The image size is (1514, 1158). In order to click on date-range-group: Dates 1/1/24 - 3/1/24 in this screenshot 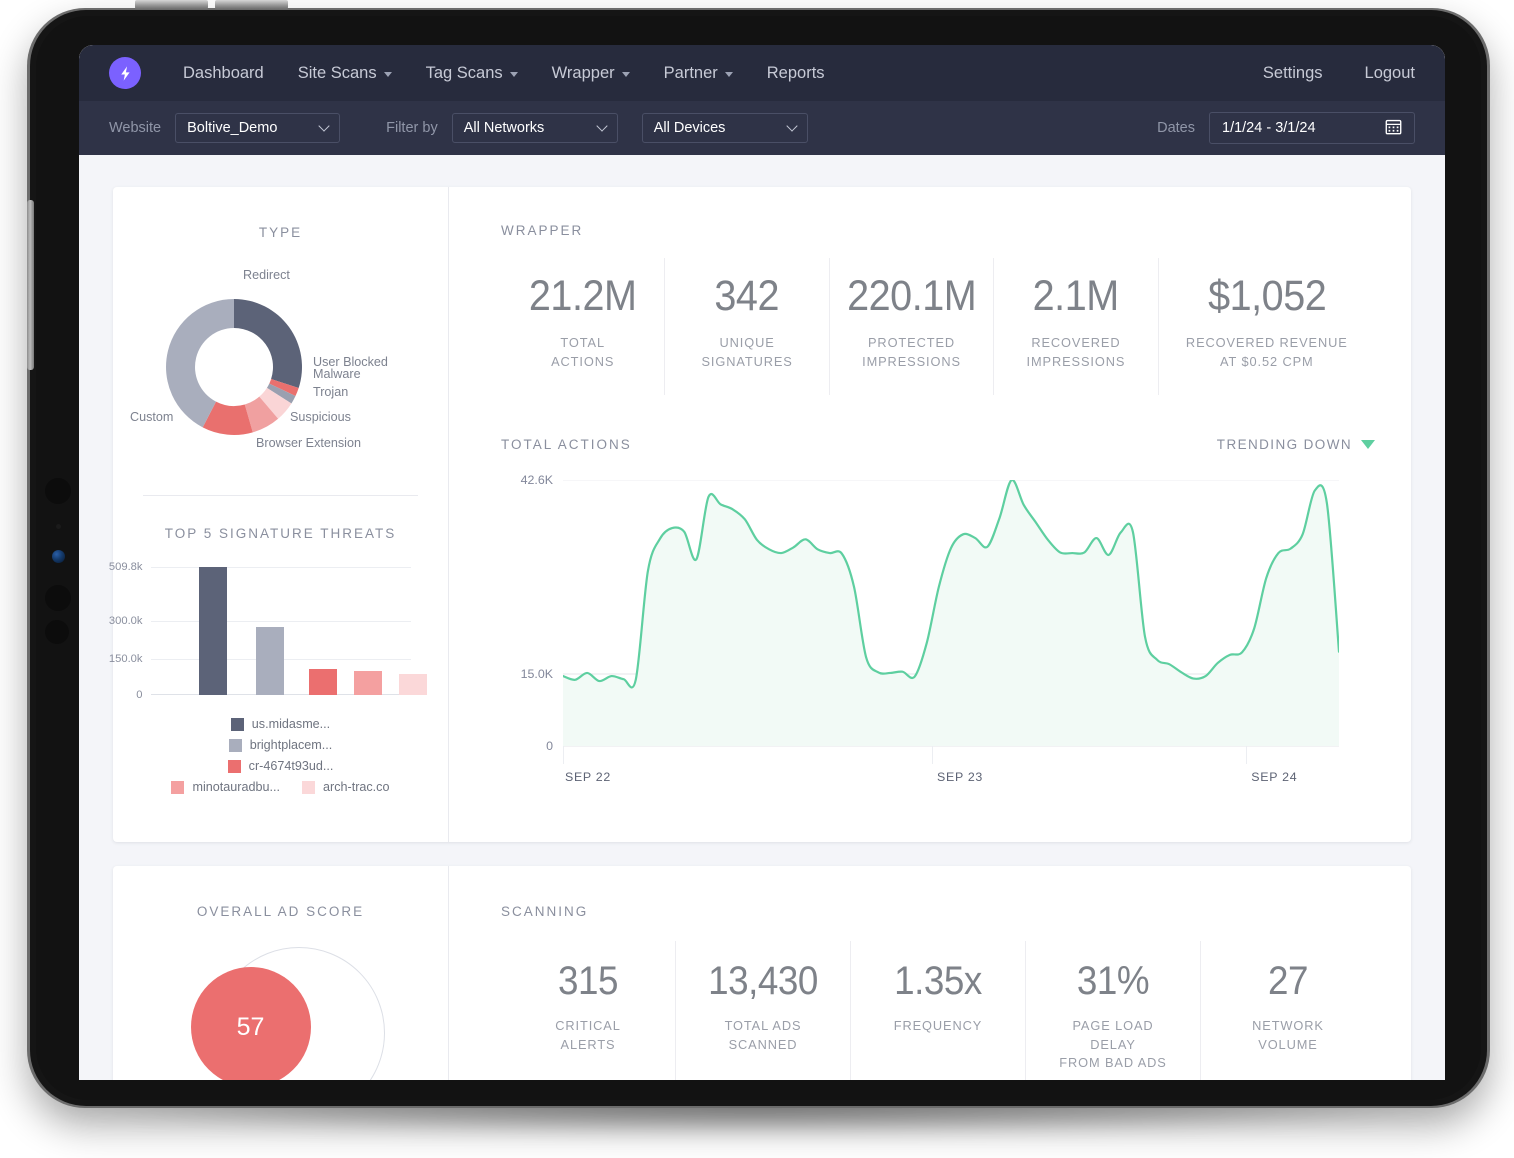, I will do `click(1286, 128)`.